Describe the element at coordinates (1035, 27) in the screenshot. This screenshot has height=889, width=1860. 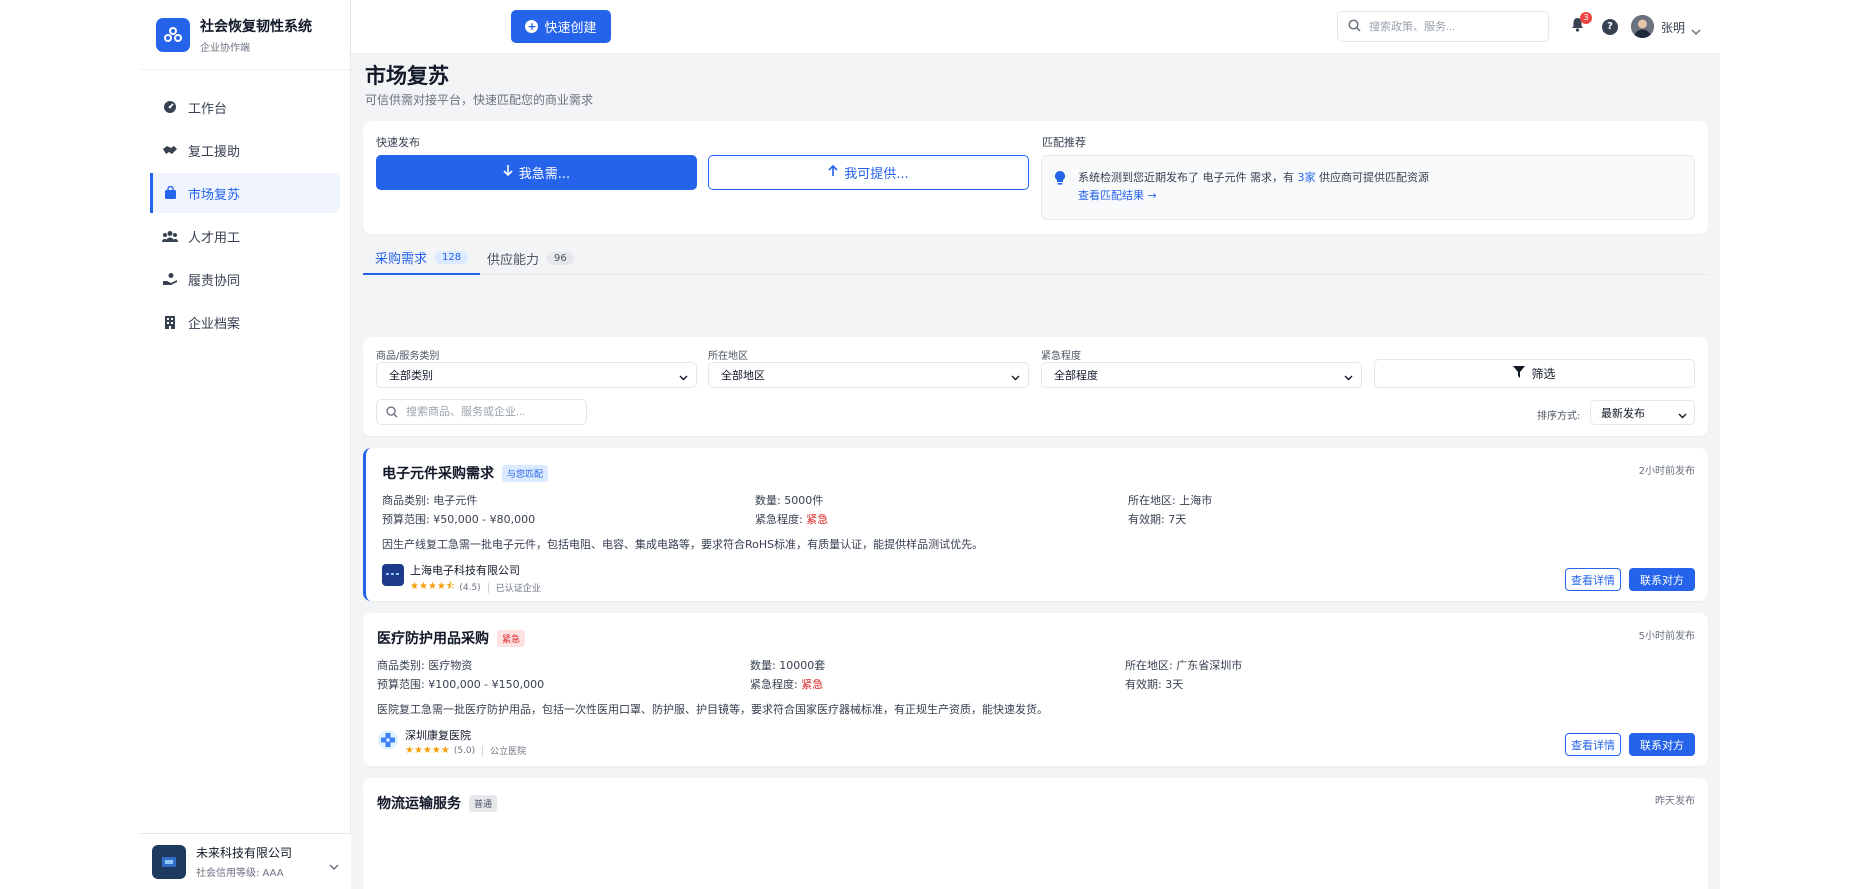
I see `top-bar: + 快速创建 3 ? 张明` at that location.